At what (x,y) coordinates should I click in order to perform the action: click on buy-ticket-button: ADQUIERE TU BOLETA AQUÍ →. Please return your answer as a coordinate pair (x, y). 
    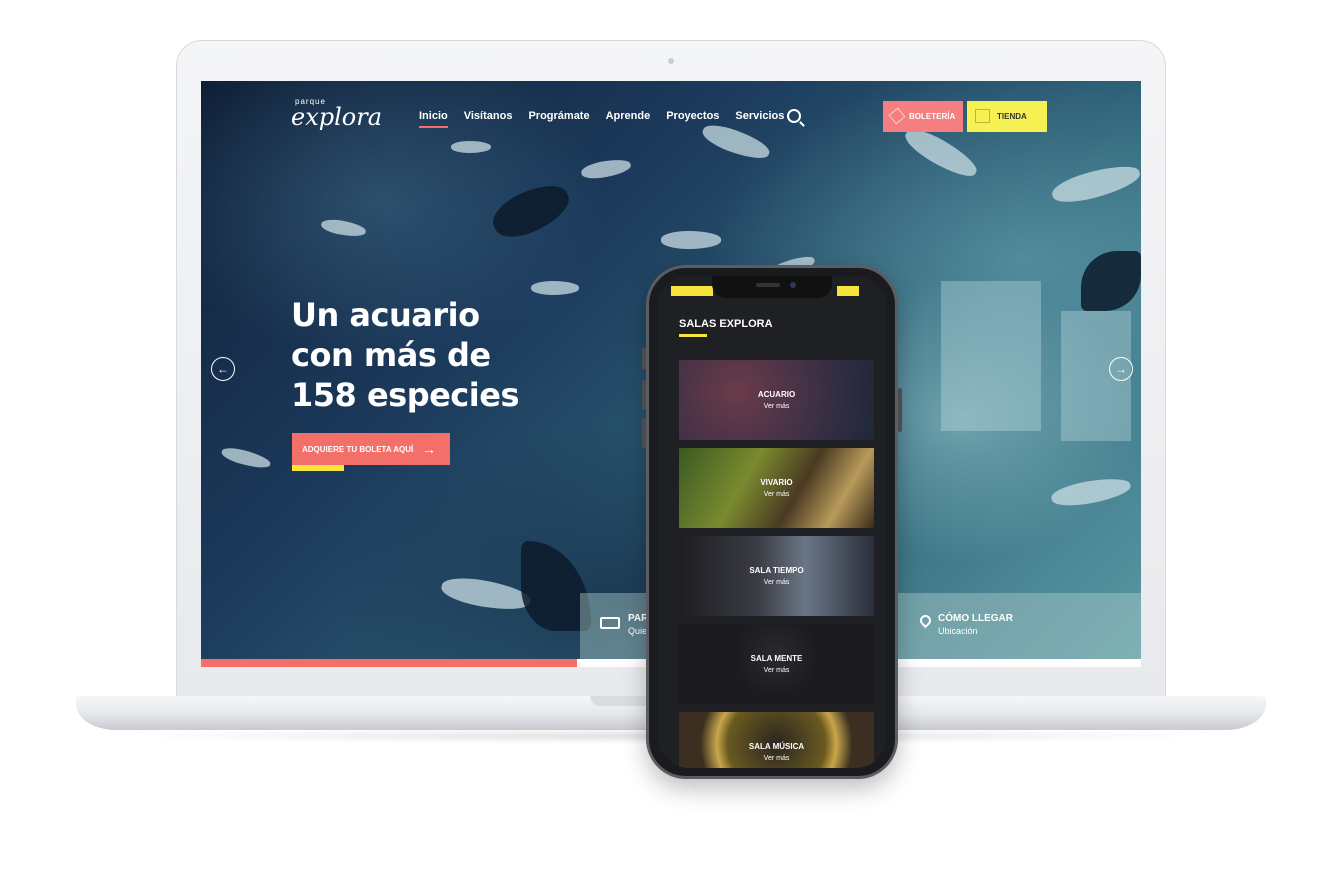
    Looking at the image, I should click on (371, 449).